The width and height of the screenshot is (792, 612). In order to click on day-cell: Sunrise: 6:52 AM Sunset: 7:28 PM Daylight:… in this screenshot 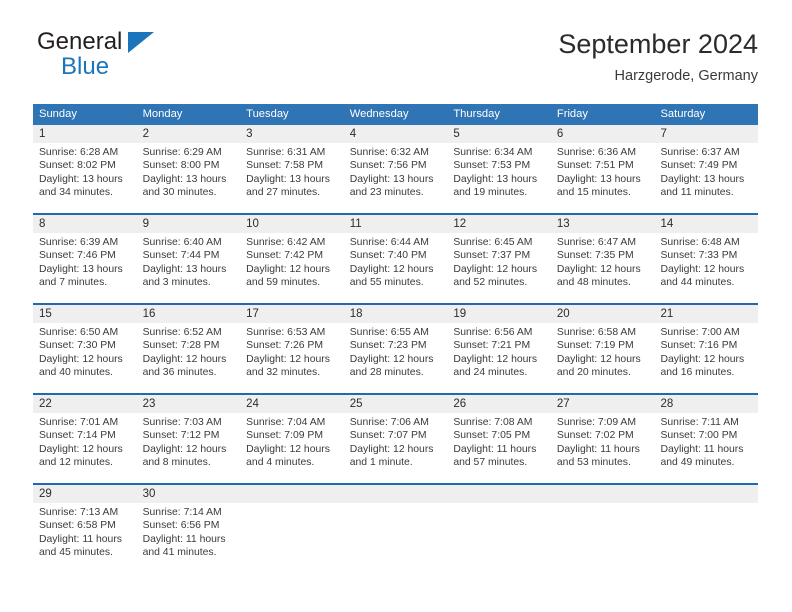, I will do `click(189, 358)`.